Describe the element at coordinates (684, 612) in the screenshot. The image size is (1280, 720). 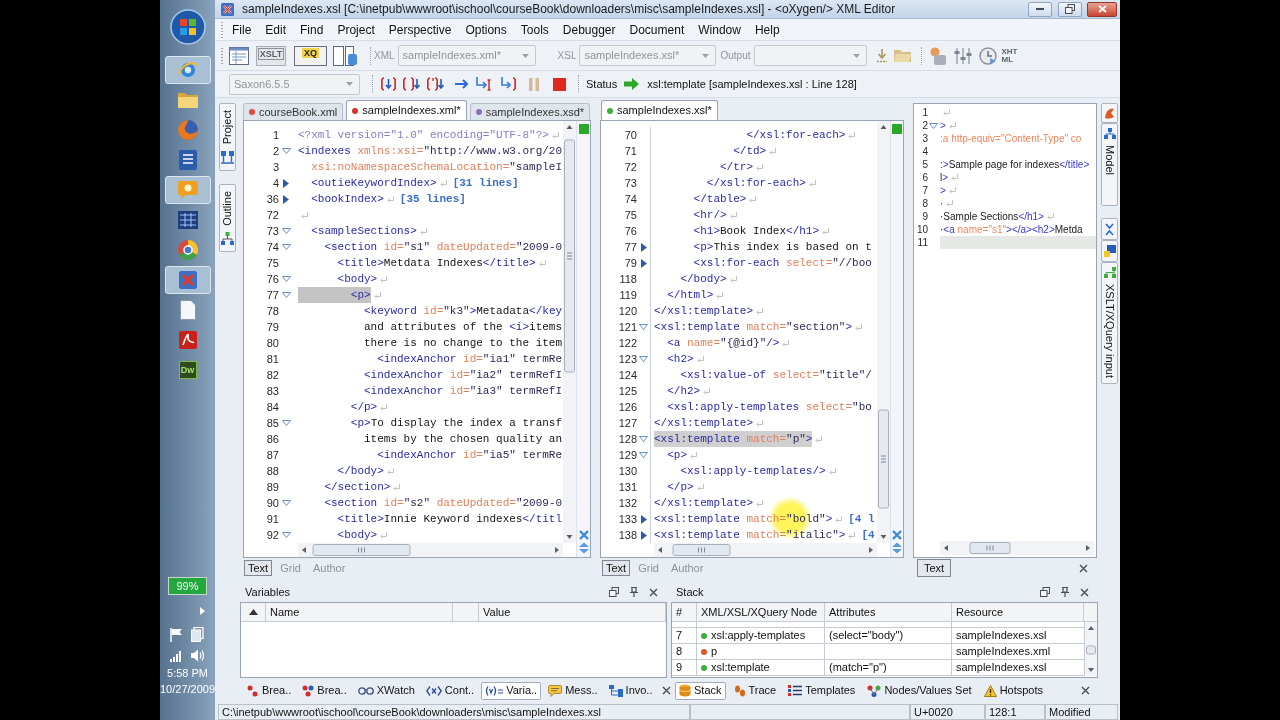
I see `column-header: #` at that location.